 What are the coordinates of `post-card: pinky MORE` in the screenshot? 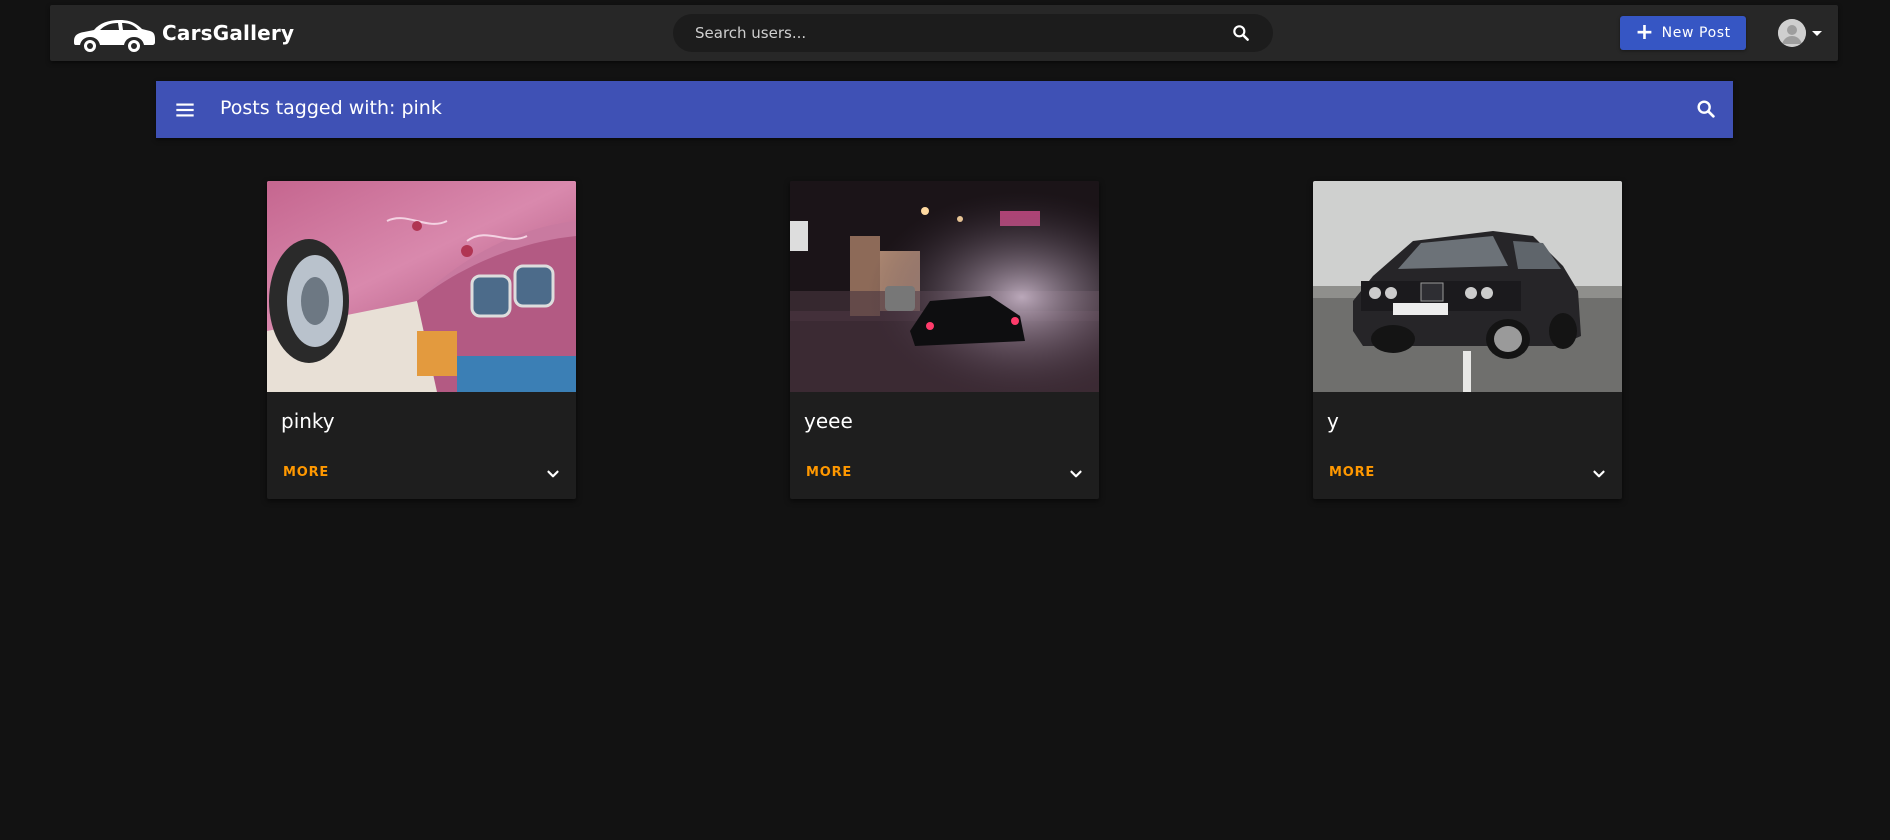 It's located at (421, 340).